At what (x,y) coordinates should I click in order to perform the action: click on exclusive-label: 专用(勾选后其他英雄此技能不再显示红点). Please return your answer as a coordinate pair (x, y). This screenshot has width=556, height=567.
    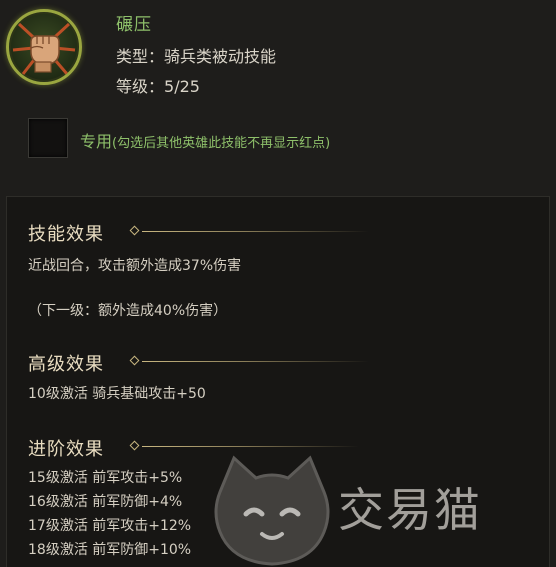
    Looking at the image, I should click on (205, 140).